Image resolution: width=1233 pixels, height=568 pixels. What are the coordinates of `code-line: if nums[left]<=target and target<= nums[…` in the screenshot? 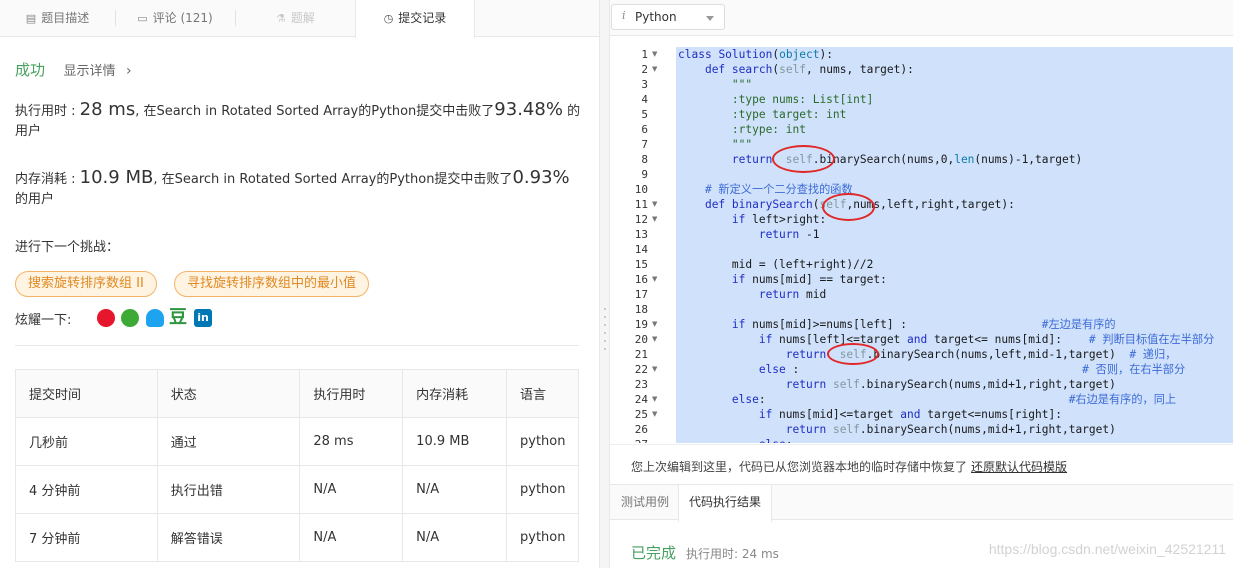 It's located at (946, 339).